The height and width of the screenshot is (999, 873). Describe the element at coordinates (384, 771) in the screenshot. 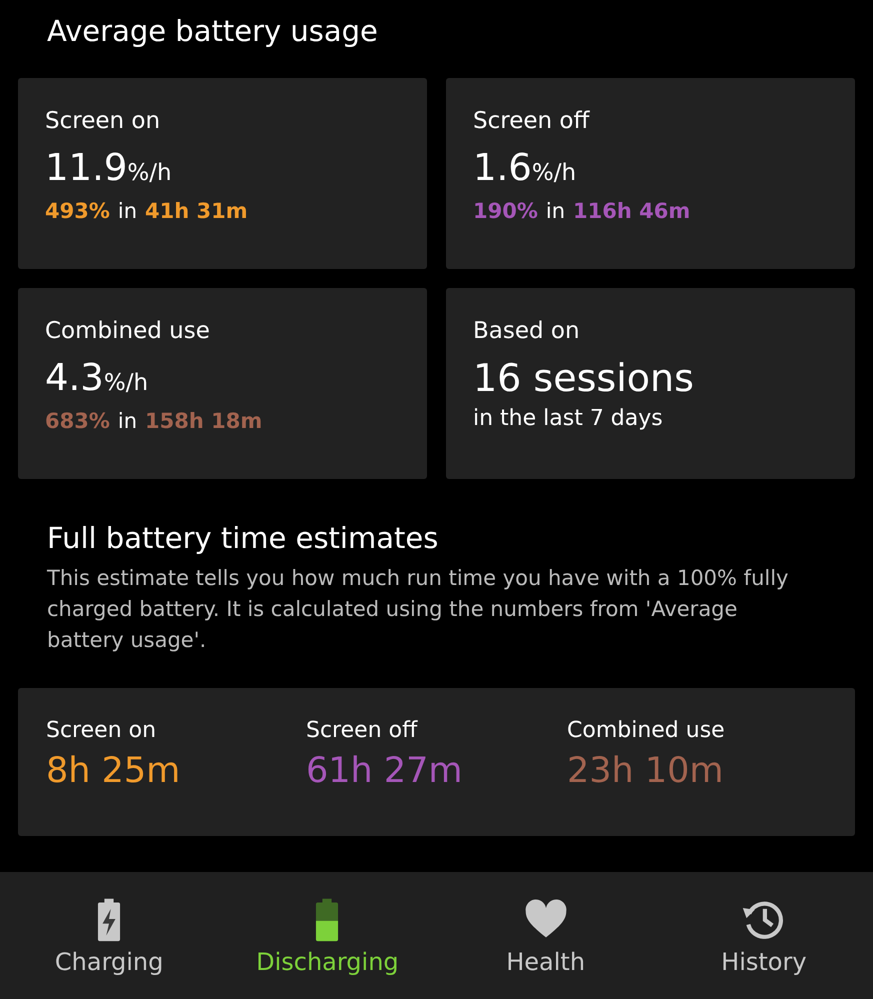

I see `estimate-value: 61h 27m` at that location.